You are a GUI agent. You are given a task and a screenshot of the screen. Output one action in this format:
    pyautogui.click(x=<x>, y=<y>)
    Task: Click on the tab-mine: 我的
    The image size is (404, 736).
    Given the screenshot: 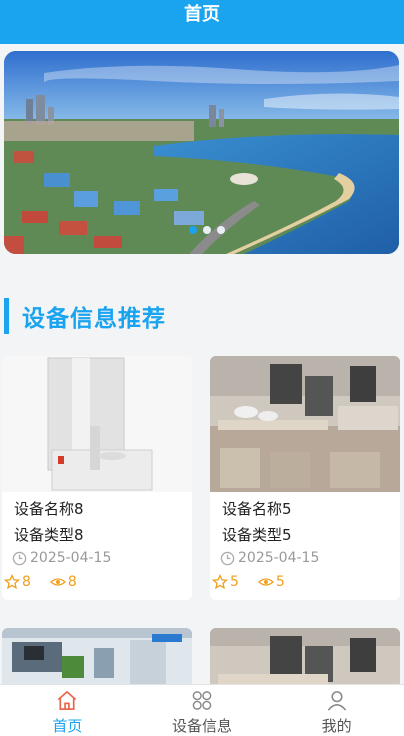 What is the action you would take?
    pyautogui.click(x=336, y=710)
    